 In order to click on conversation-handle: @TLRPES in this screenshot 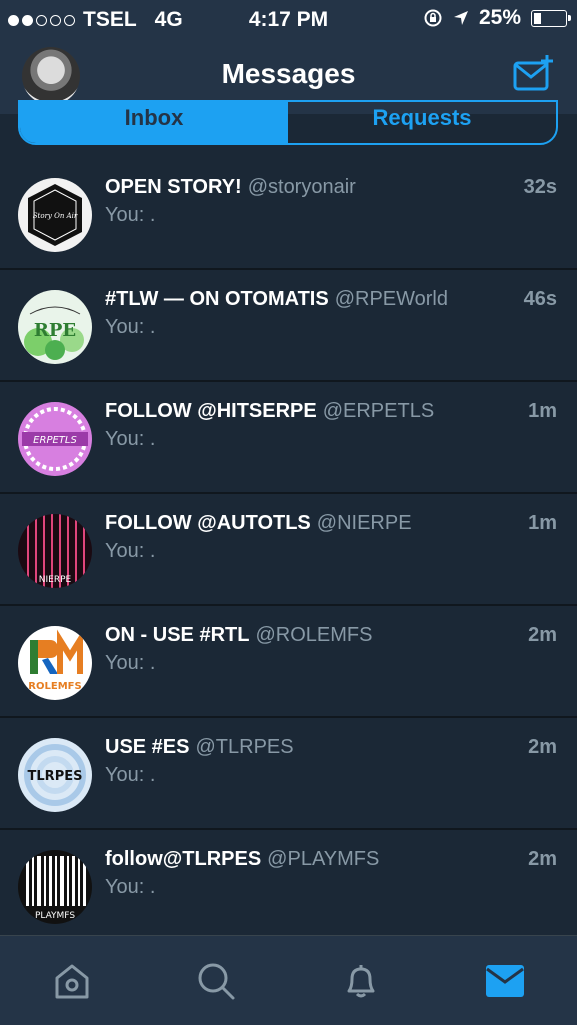, I will do `click(244, 747)`.